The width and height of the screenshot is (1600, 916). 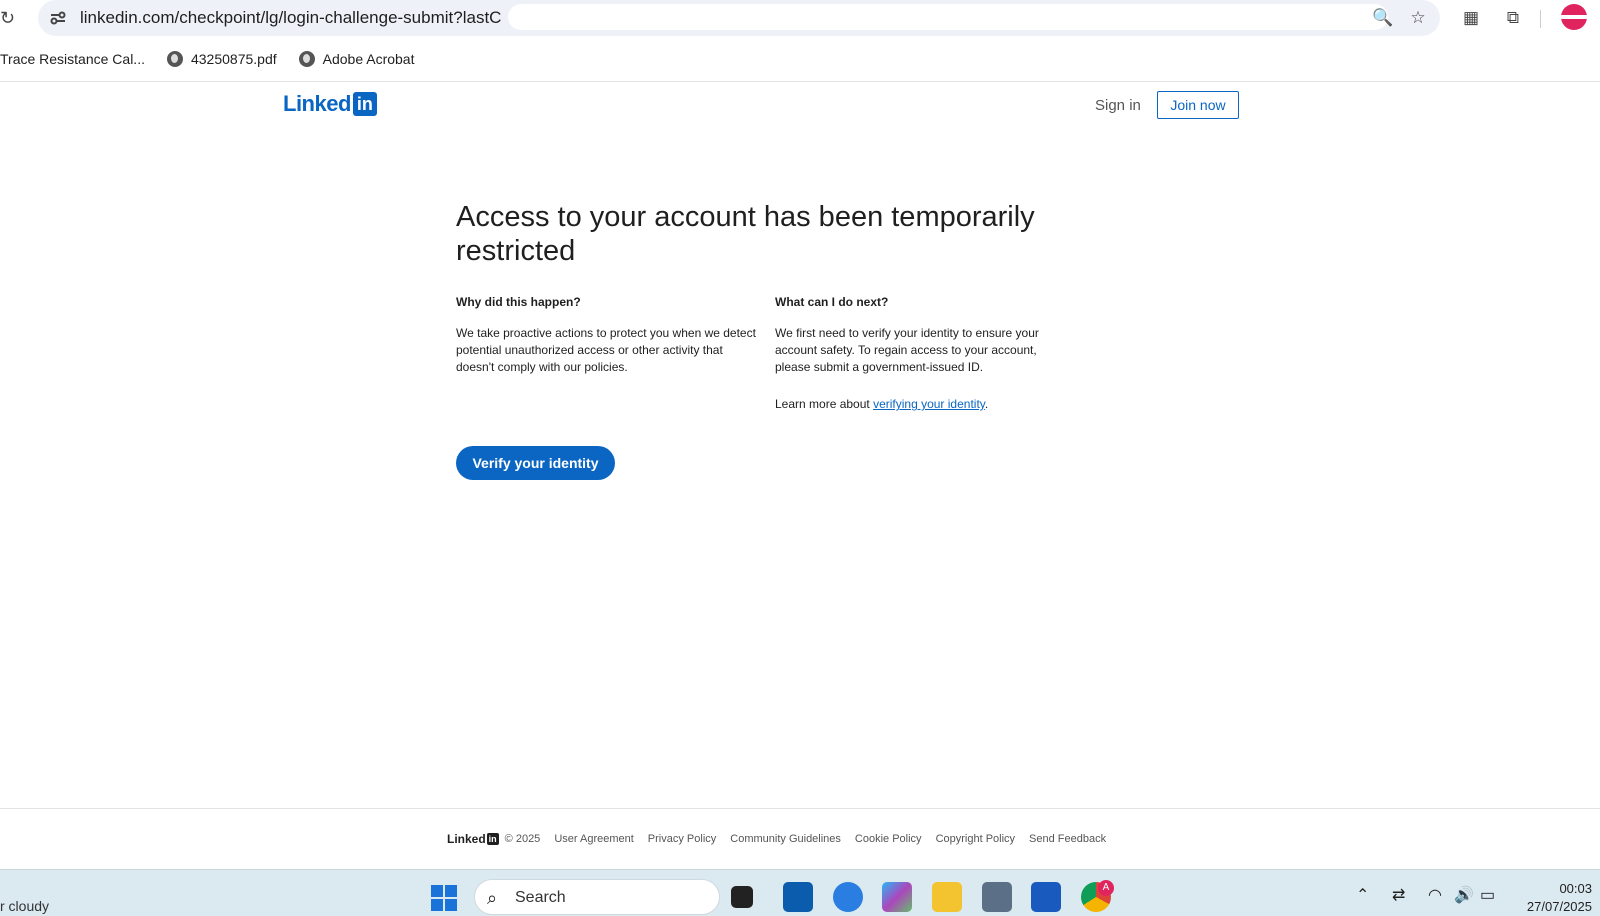 I want to click on site-info-icon, so click(x=58, y=18).